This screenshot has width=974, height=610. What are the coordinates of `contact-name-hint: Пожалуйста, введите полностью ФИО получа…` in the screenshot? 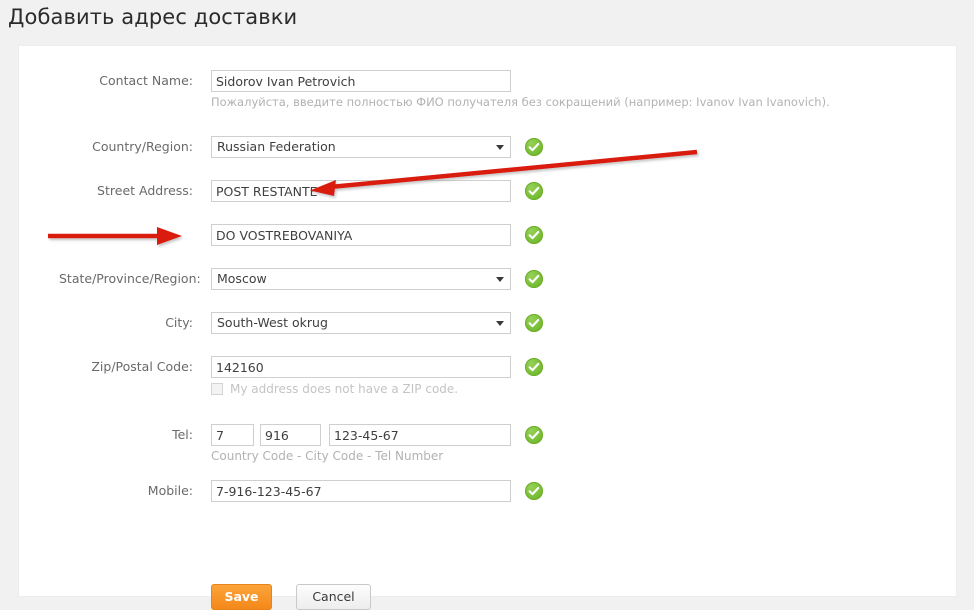 It's located at (520, 102).